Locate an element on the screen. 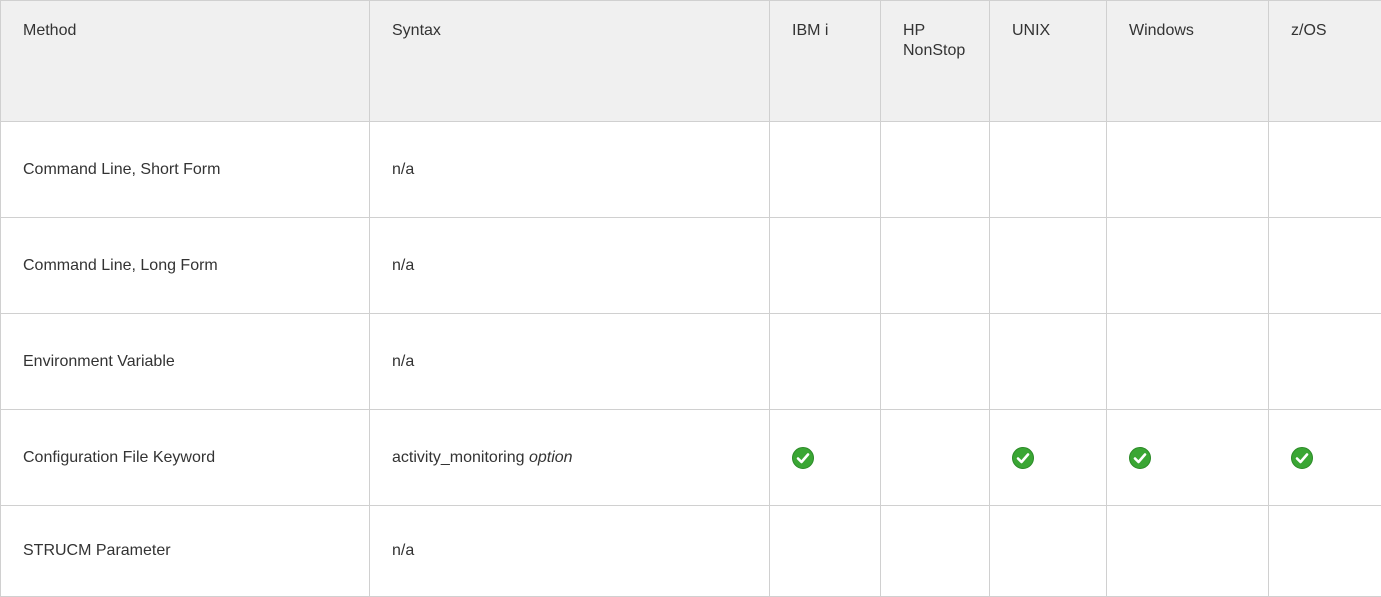 The width and height of the screenshot is (1381, 597). header-syntax: Syntax is located at coordinates (569, 61).